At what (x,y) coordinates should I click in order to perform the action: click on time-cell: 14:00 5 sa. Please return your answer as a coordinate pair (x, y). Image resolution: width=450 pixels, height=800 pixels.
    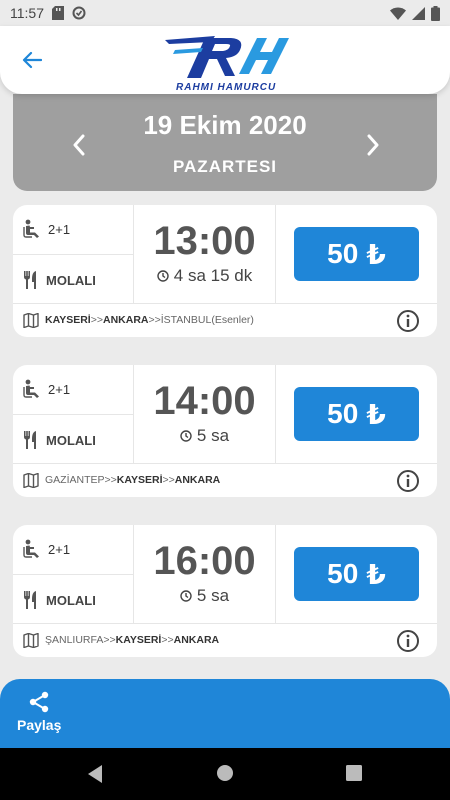
    Looking at the image, I should click on (205, 414).